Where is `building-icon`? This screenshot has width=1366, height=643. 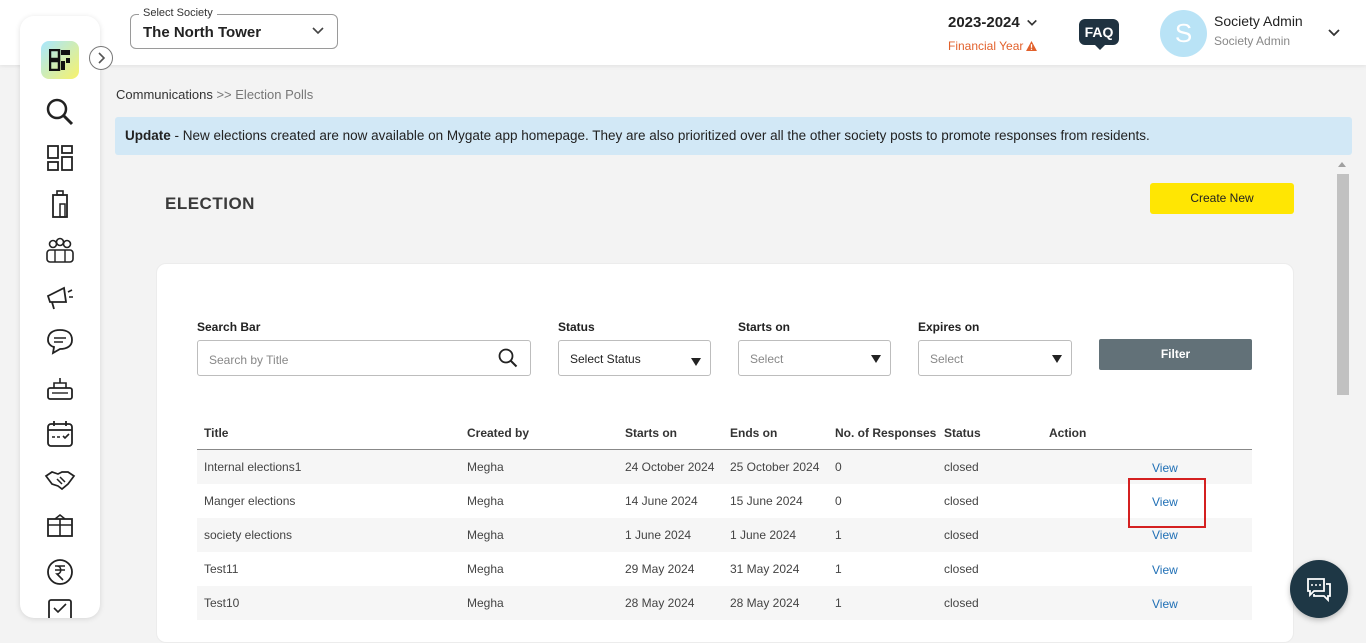
building-icon is located at coordinates (60, 204).